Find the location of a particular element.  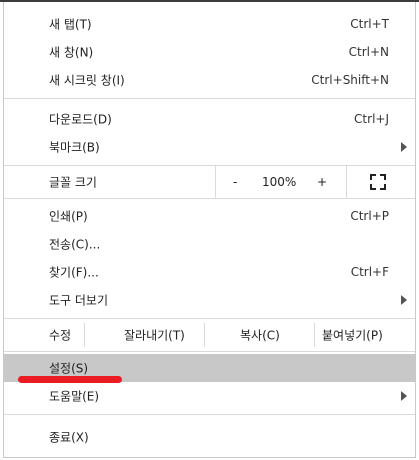

menu-item-print: 인쇄(P) Ctrl+P is located at coordinates (209, 216).